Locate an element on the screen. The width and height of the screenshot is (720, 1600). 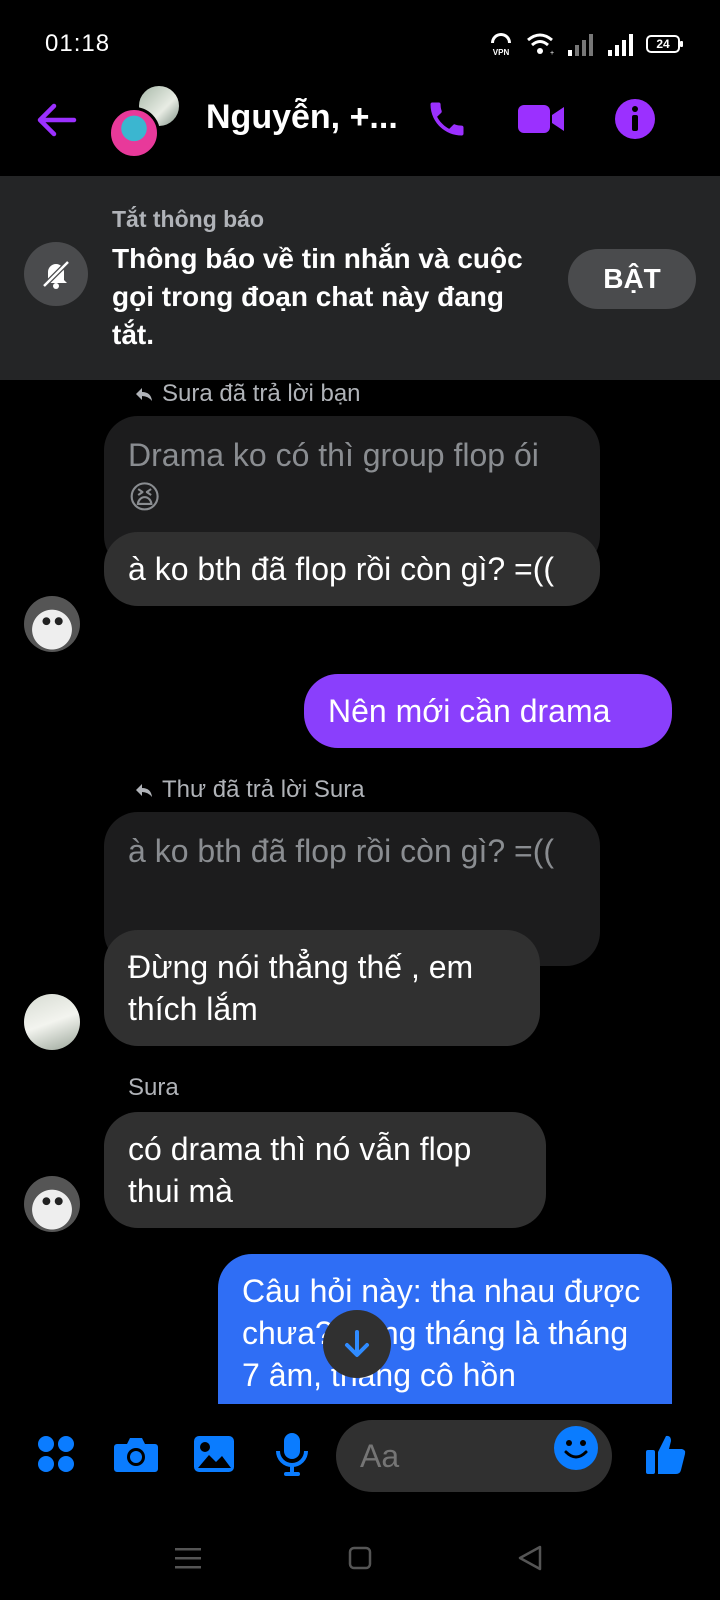
home-square-icon is located at coordinates (360, 1558).